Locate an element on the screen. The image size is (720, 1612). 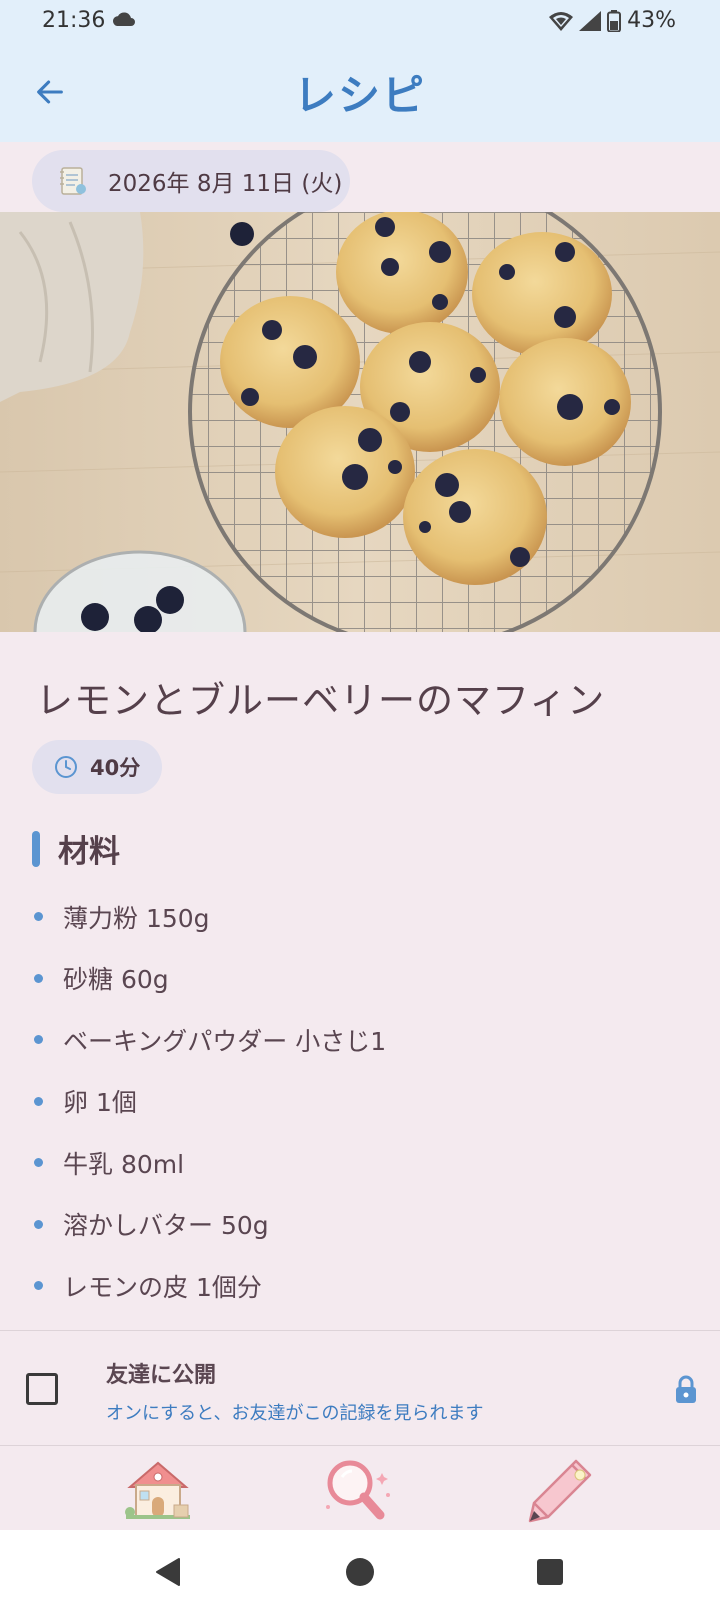
nav-home-button is located at coordinates (158, 1490).